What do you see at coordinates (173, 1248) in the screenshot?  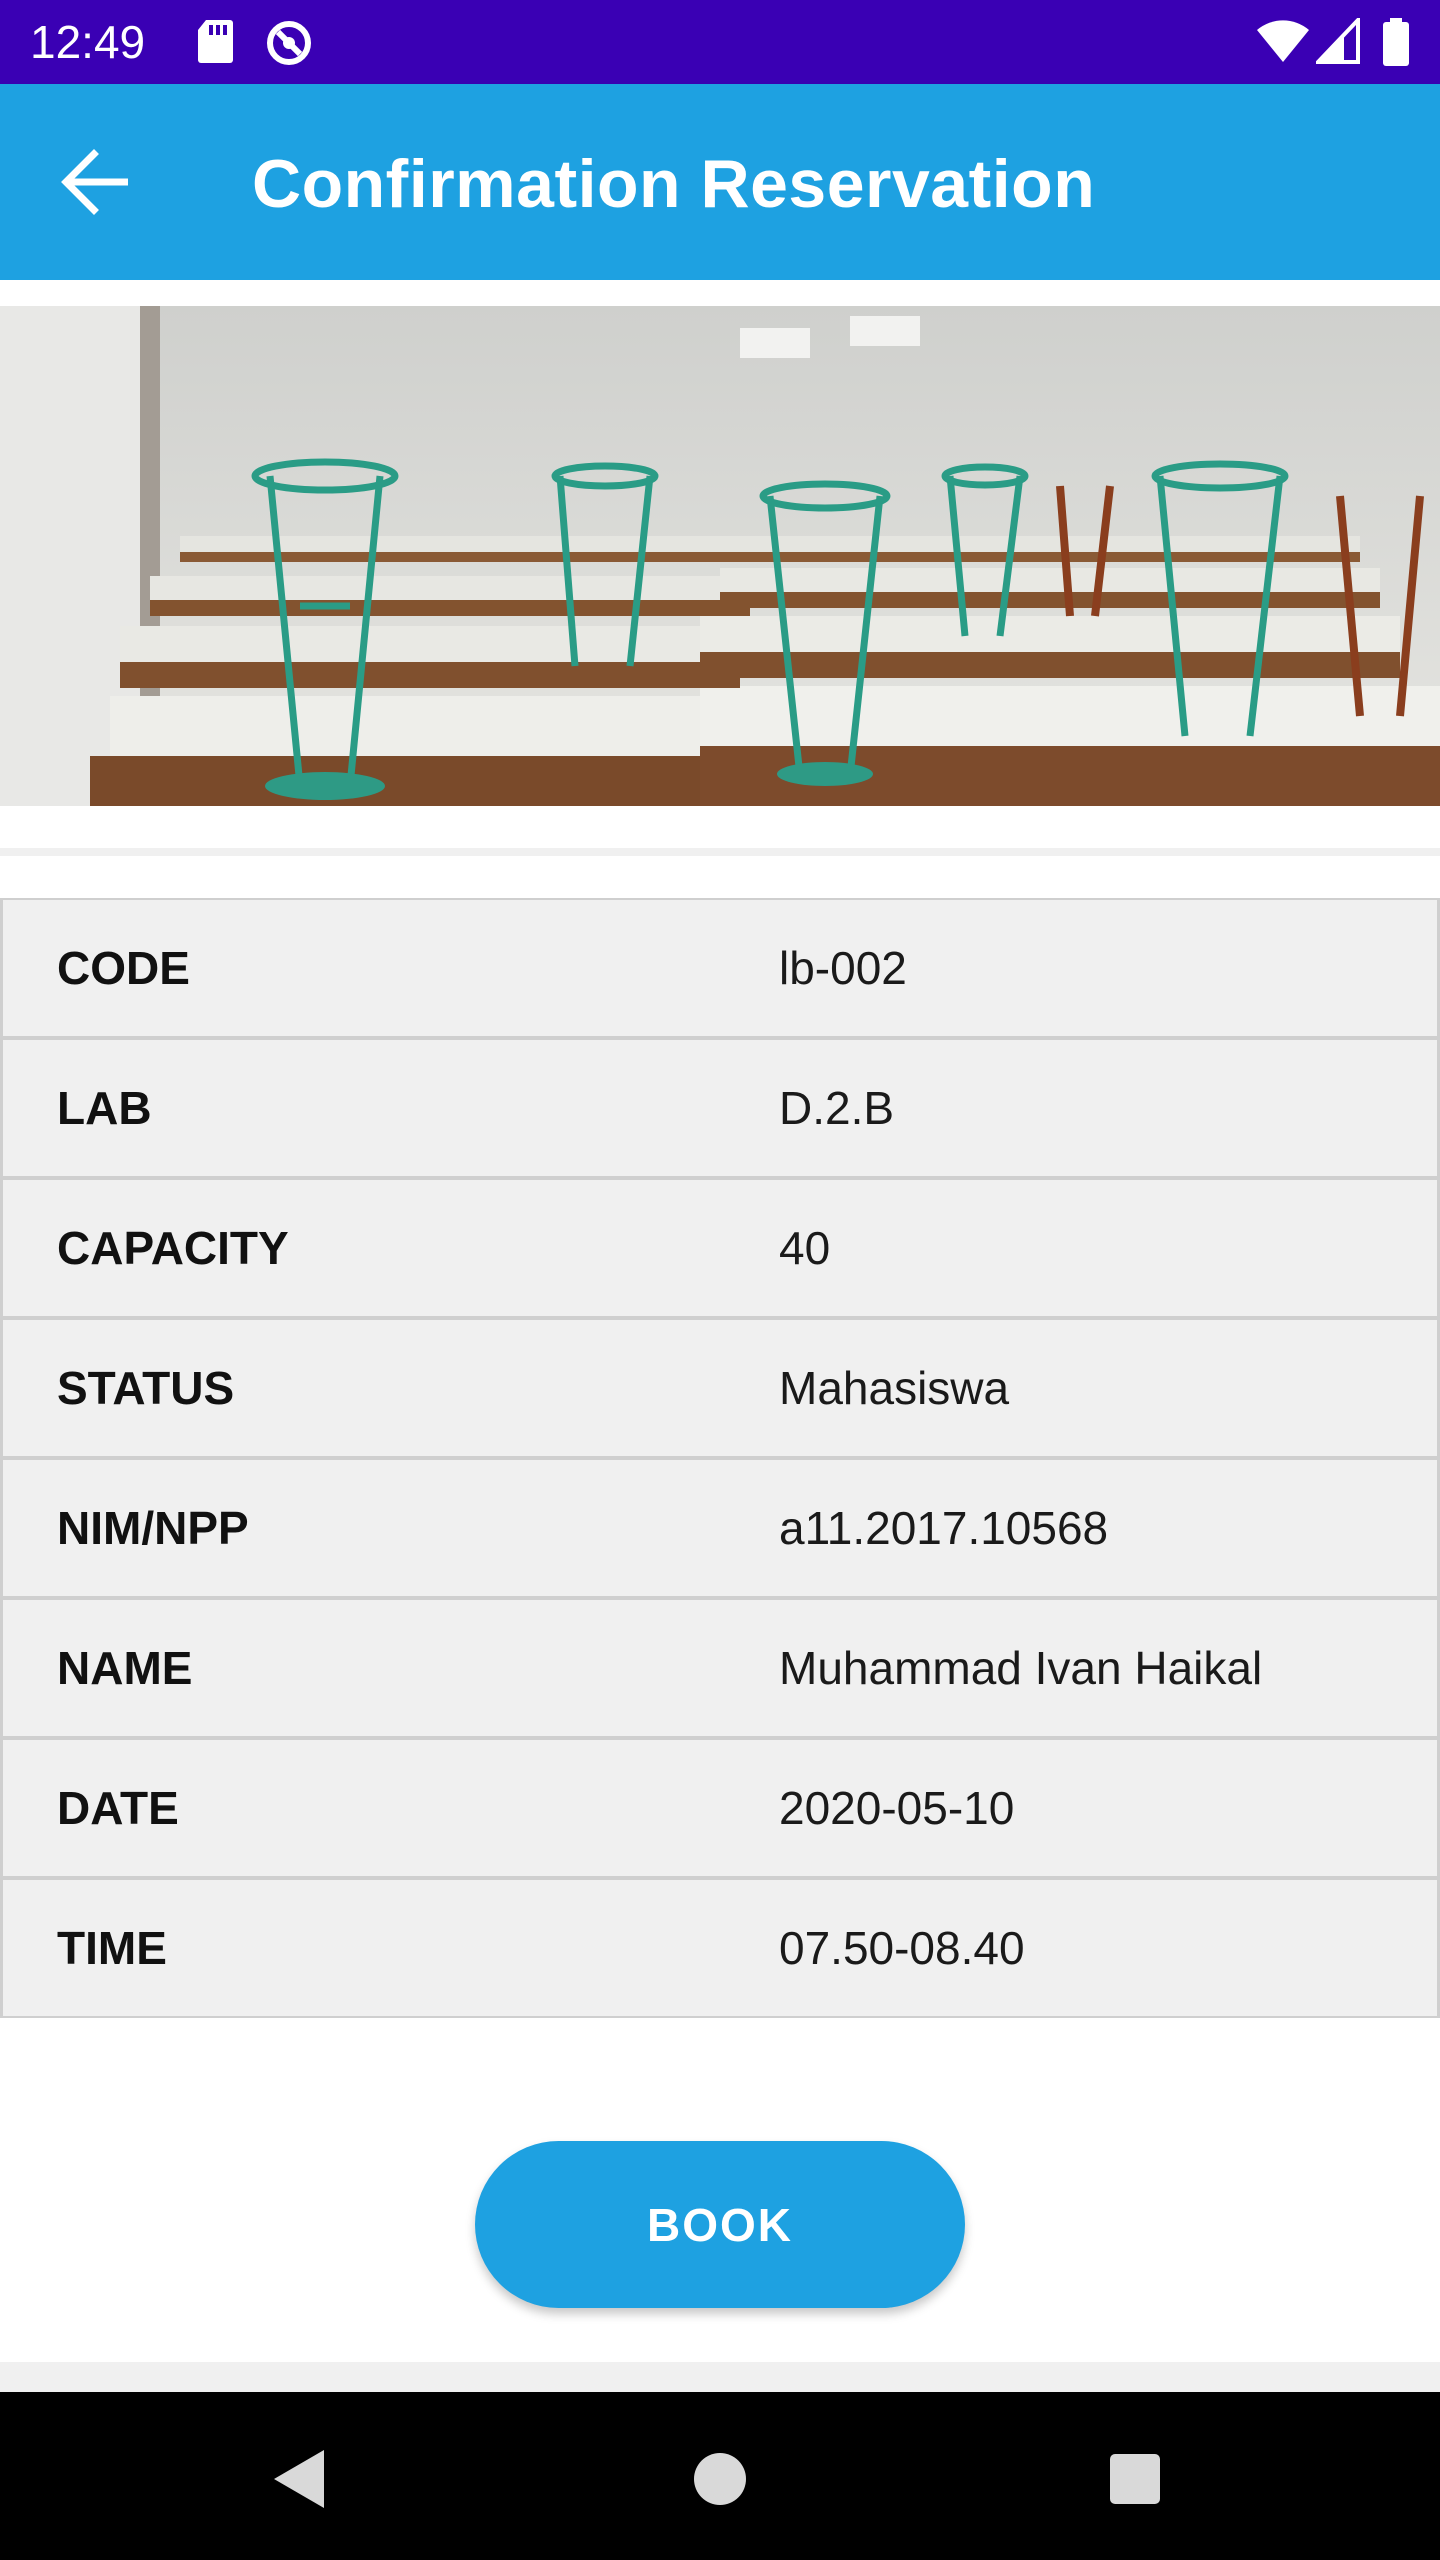 I see `detail-label: CAPACITY` at bounding box center [173, 1248].